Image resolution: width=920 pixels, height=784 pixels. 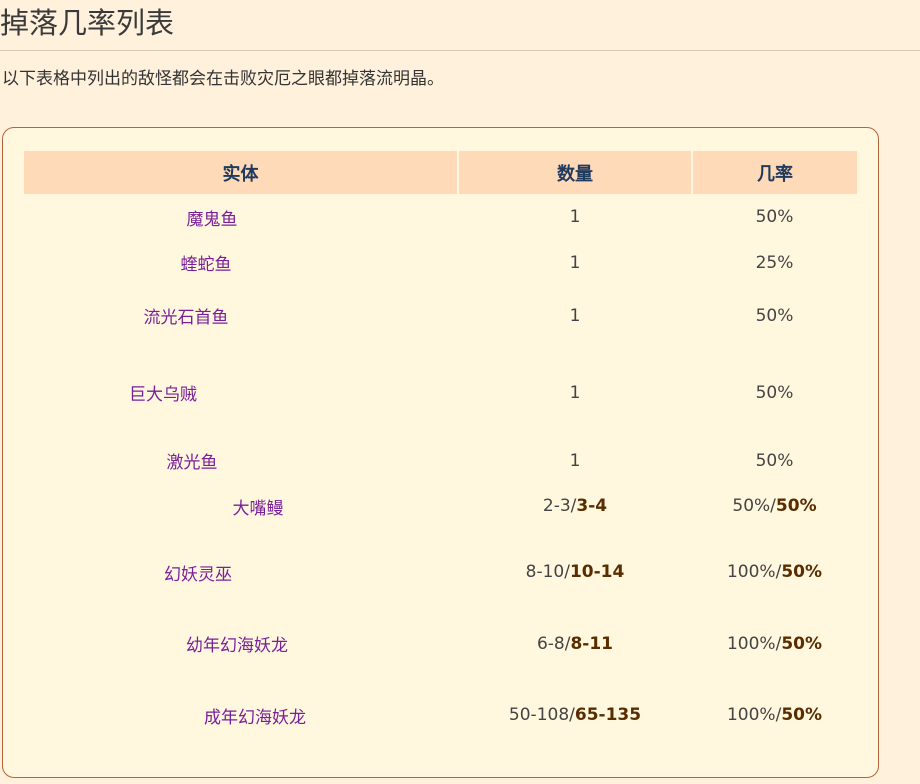 I want to click on page-title: 掉落几率列表, so click(x=87, y=23).